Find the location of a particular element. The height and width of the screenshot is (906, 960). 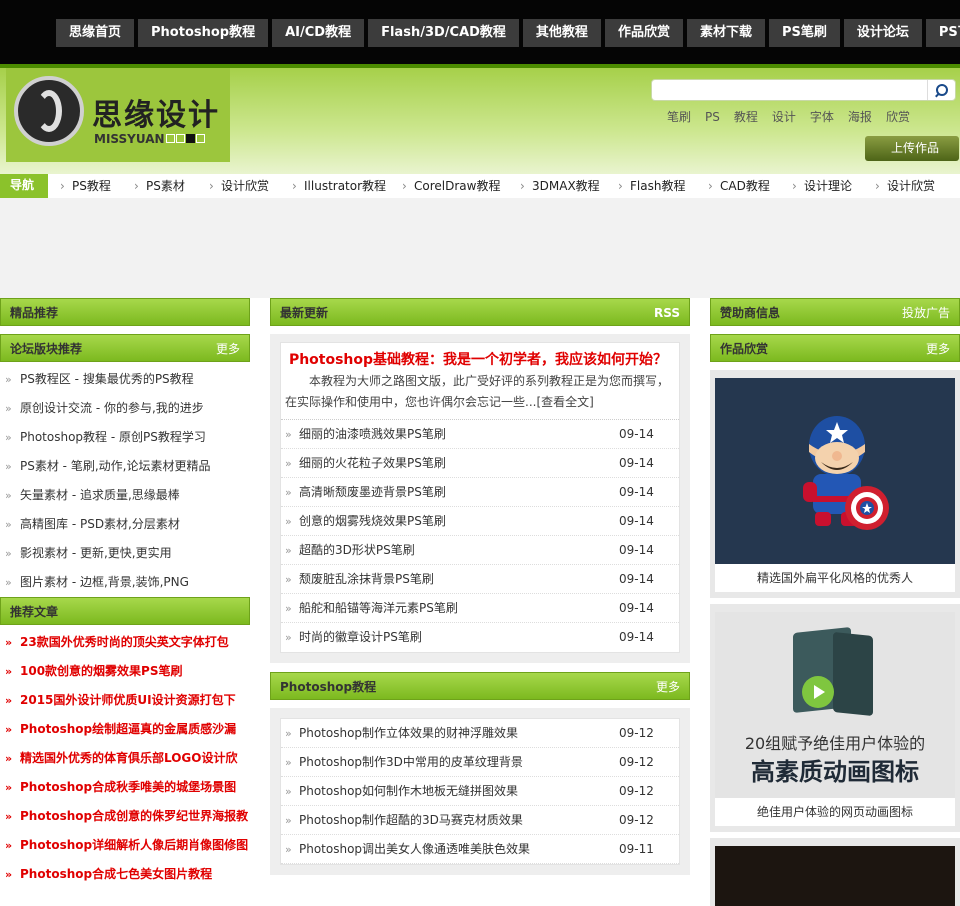

list-item: Photoshop制作3D中常用的皮革纹理背景09-12 is located at coordinates (480, 762).